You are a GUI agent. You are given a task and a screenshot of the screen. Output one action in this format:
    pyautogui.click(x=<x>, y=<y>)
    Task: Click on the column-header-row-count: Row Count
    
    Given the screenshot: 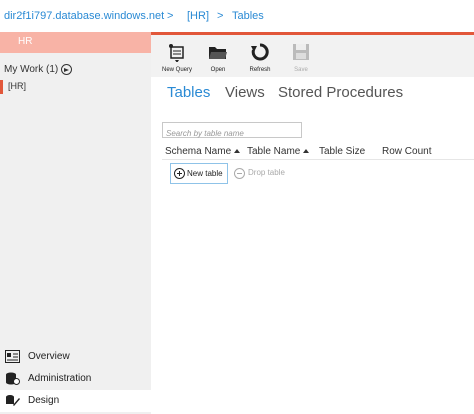 What is the action you would take?
    pyautogui.click(x=406, y=151)
    